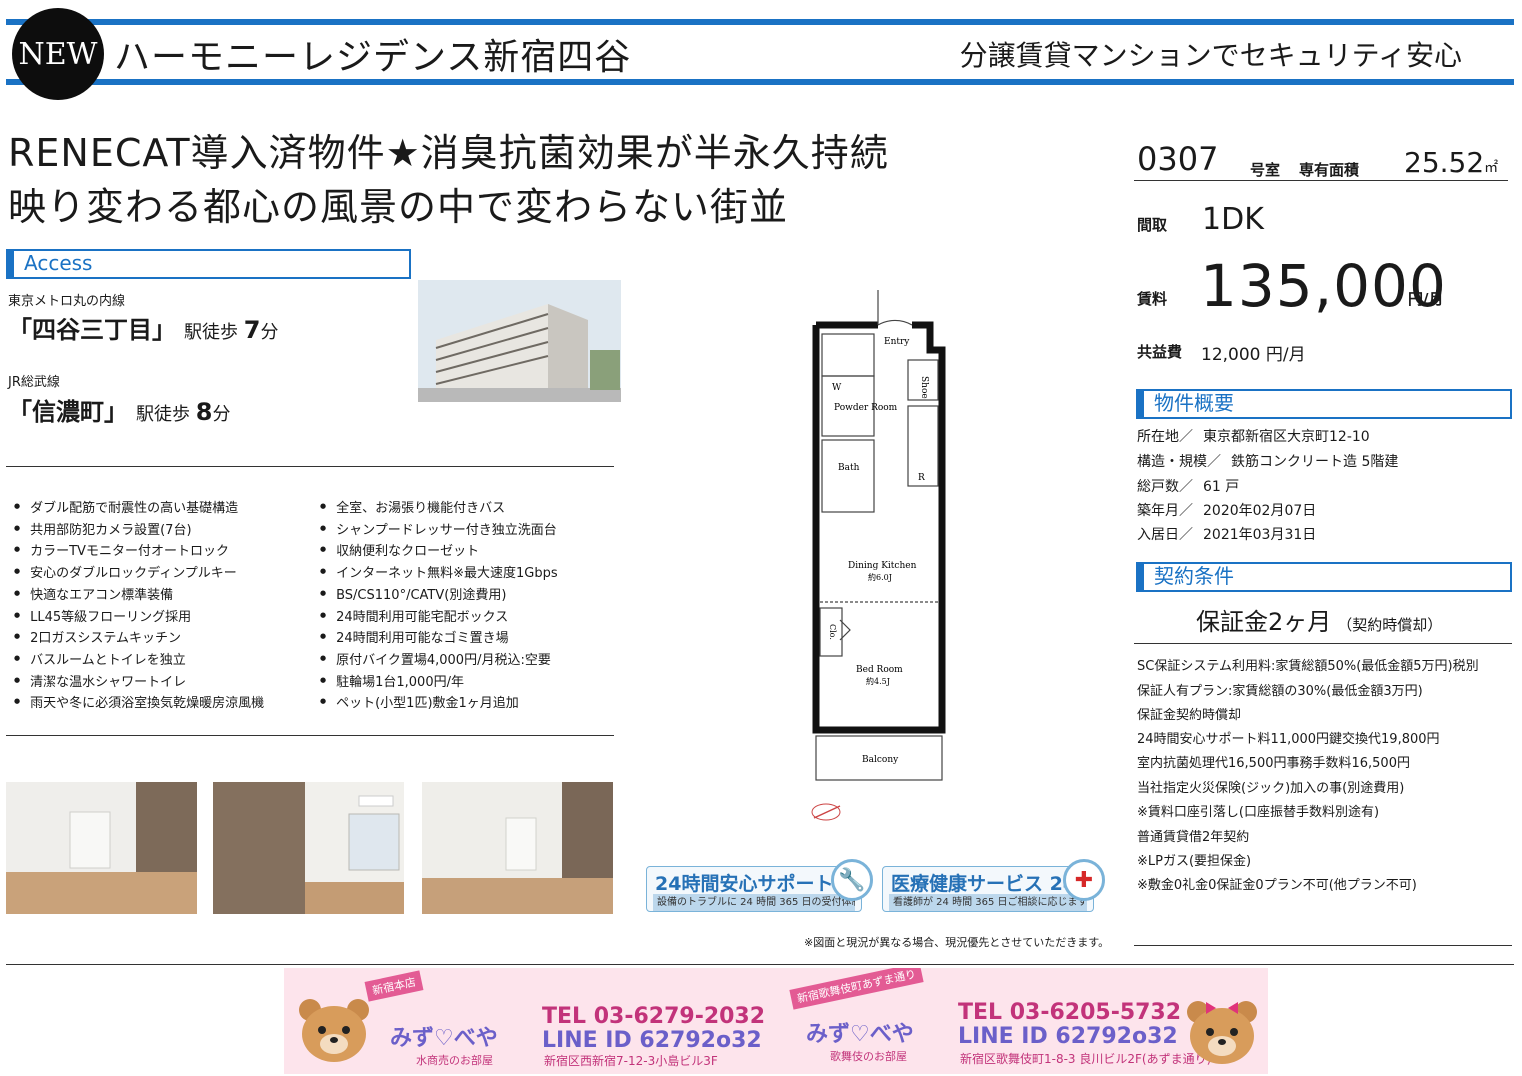 The height and width of the screenshot is (1076, 1522). What do you see at coordinates (654, 1016) in the screenshot?
I see `store-1-tel: TEL 03-6279-2032` at bounding box center [654, 1016].